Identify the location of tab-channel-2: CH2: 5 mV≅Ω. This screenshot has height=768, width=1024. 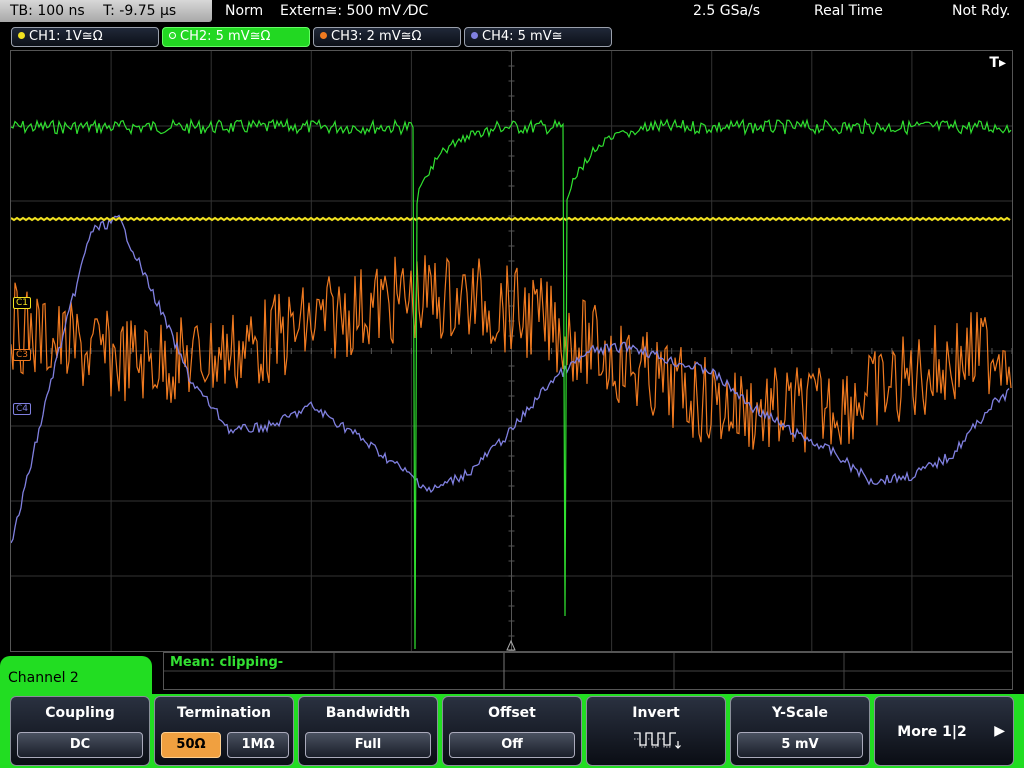
(236, 37).